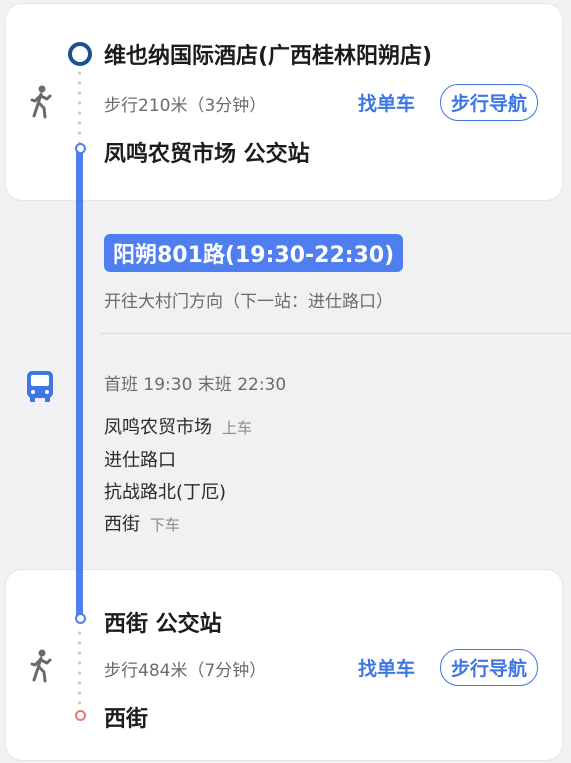 Image resolution: width=571 pixels, height=763 pixels. What do you see at coordinates (163, 624) in the screenshot?
I see `alight-stop-name: 西街 公交站` at bounding box center [163, 624].